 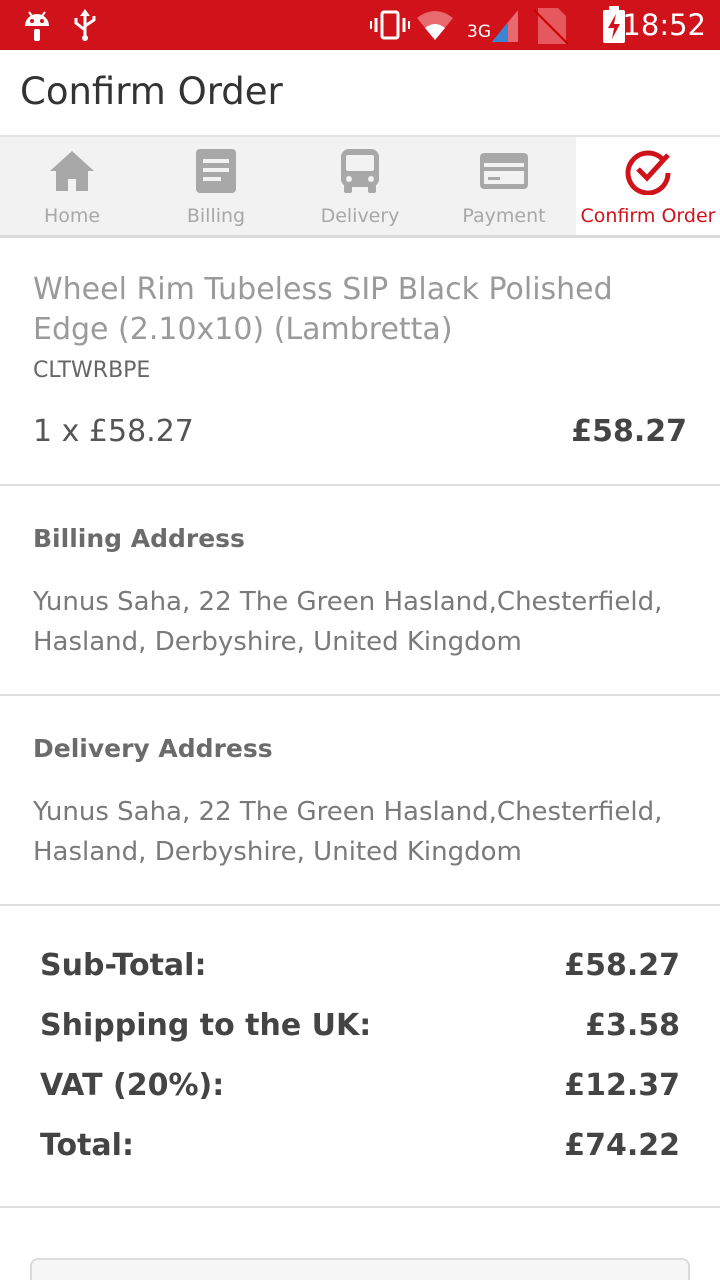 I want to click on step-confirm-order: Confirm Order, so click(x=648, y=186).